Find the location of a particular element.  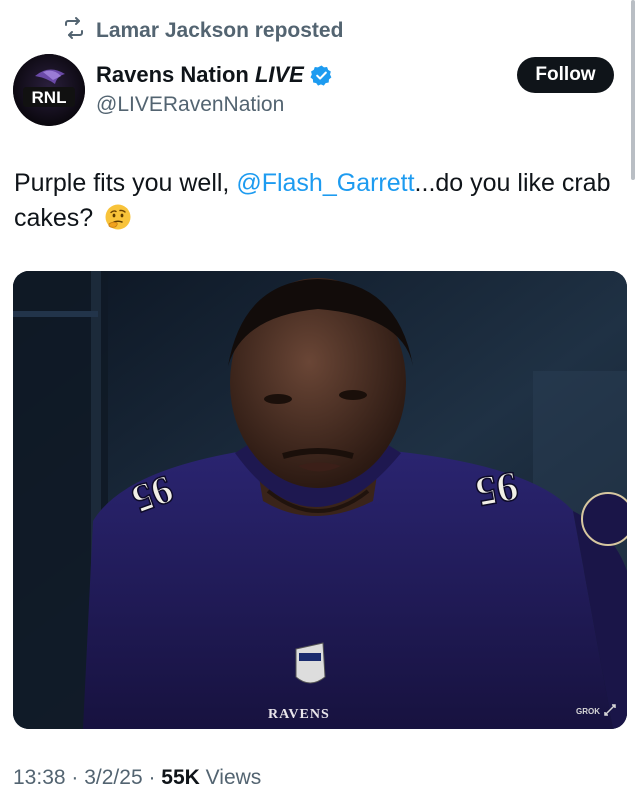

views-label: Views is located at coordinates (230, 777).